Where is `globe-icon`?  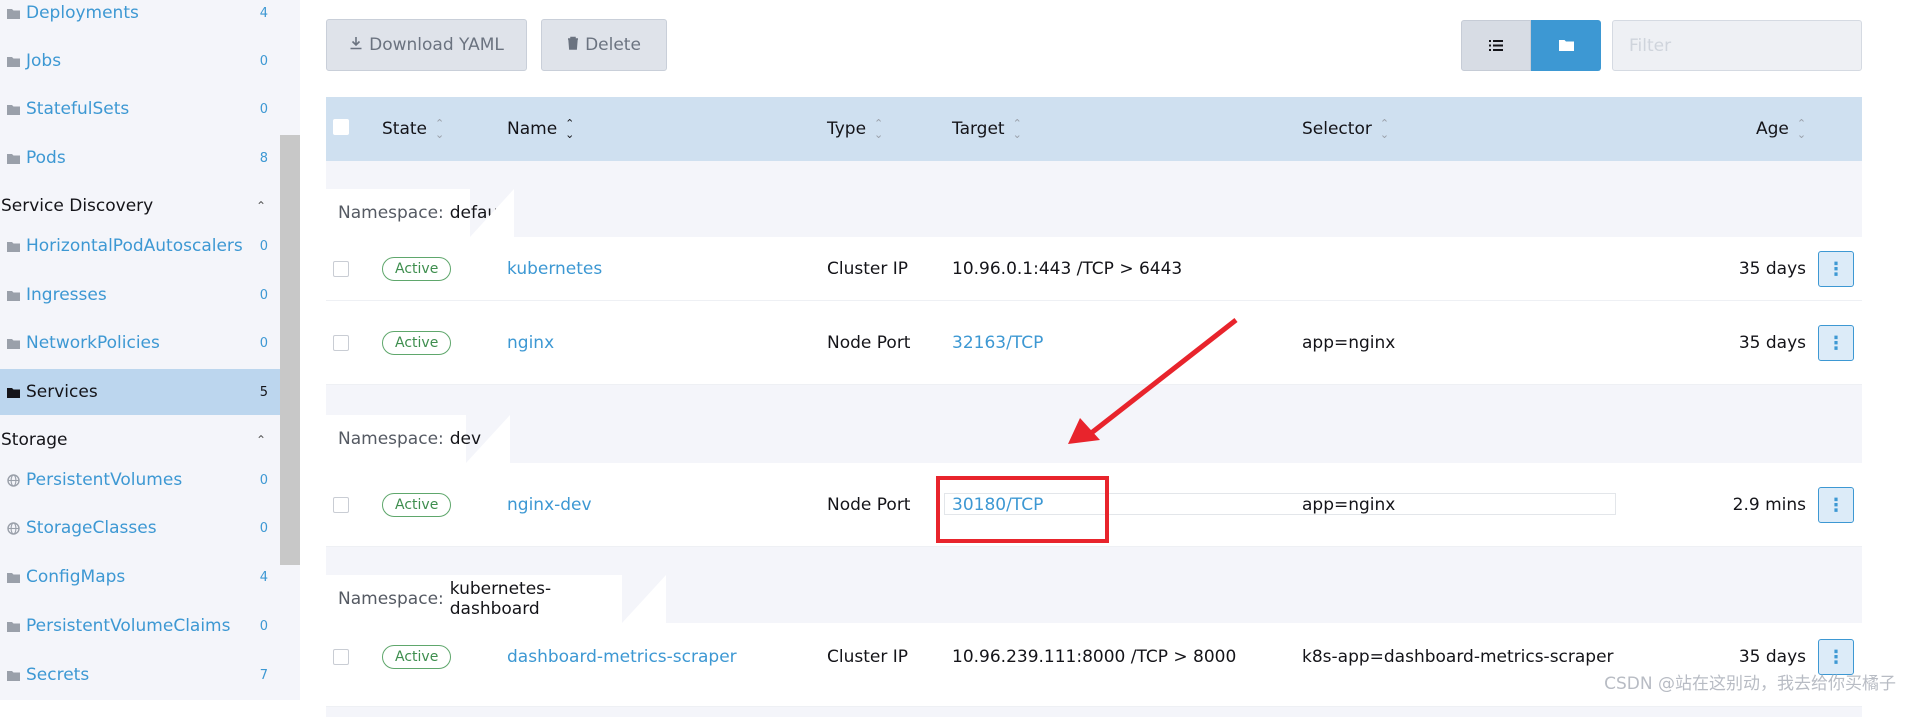
globe-icon is located at coordinates (15, 480).